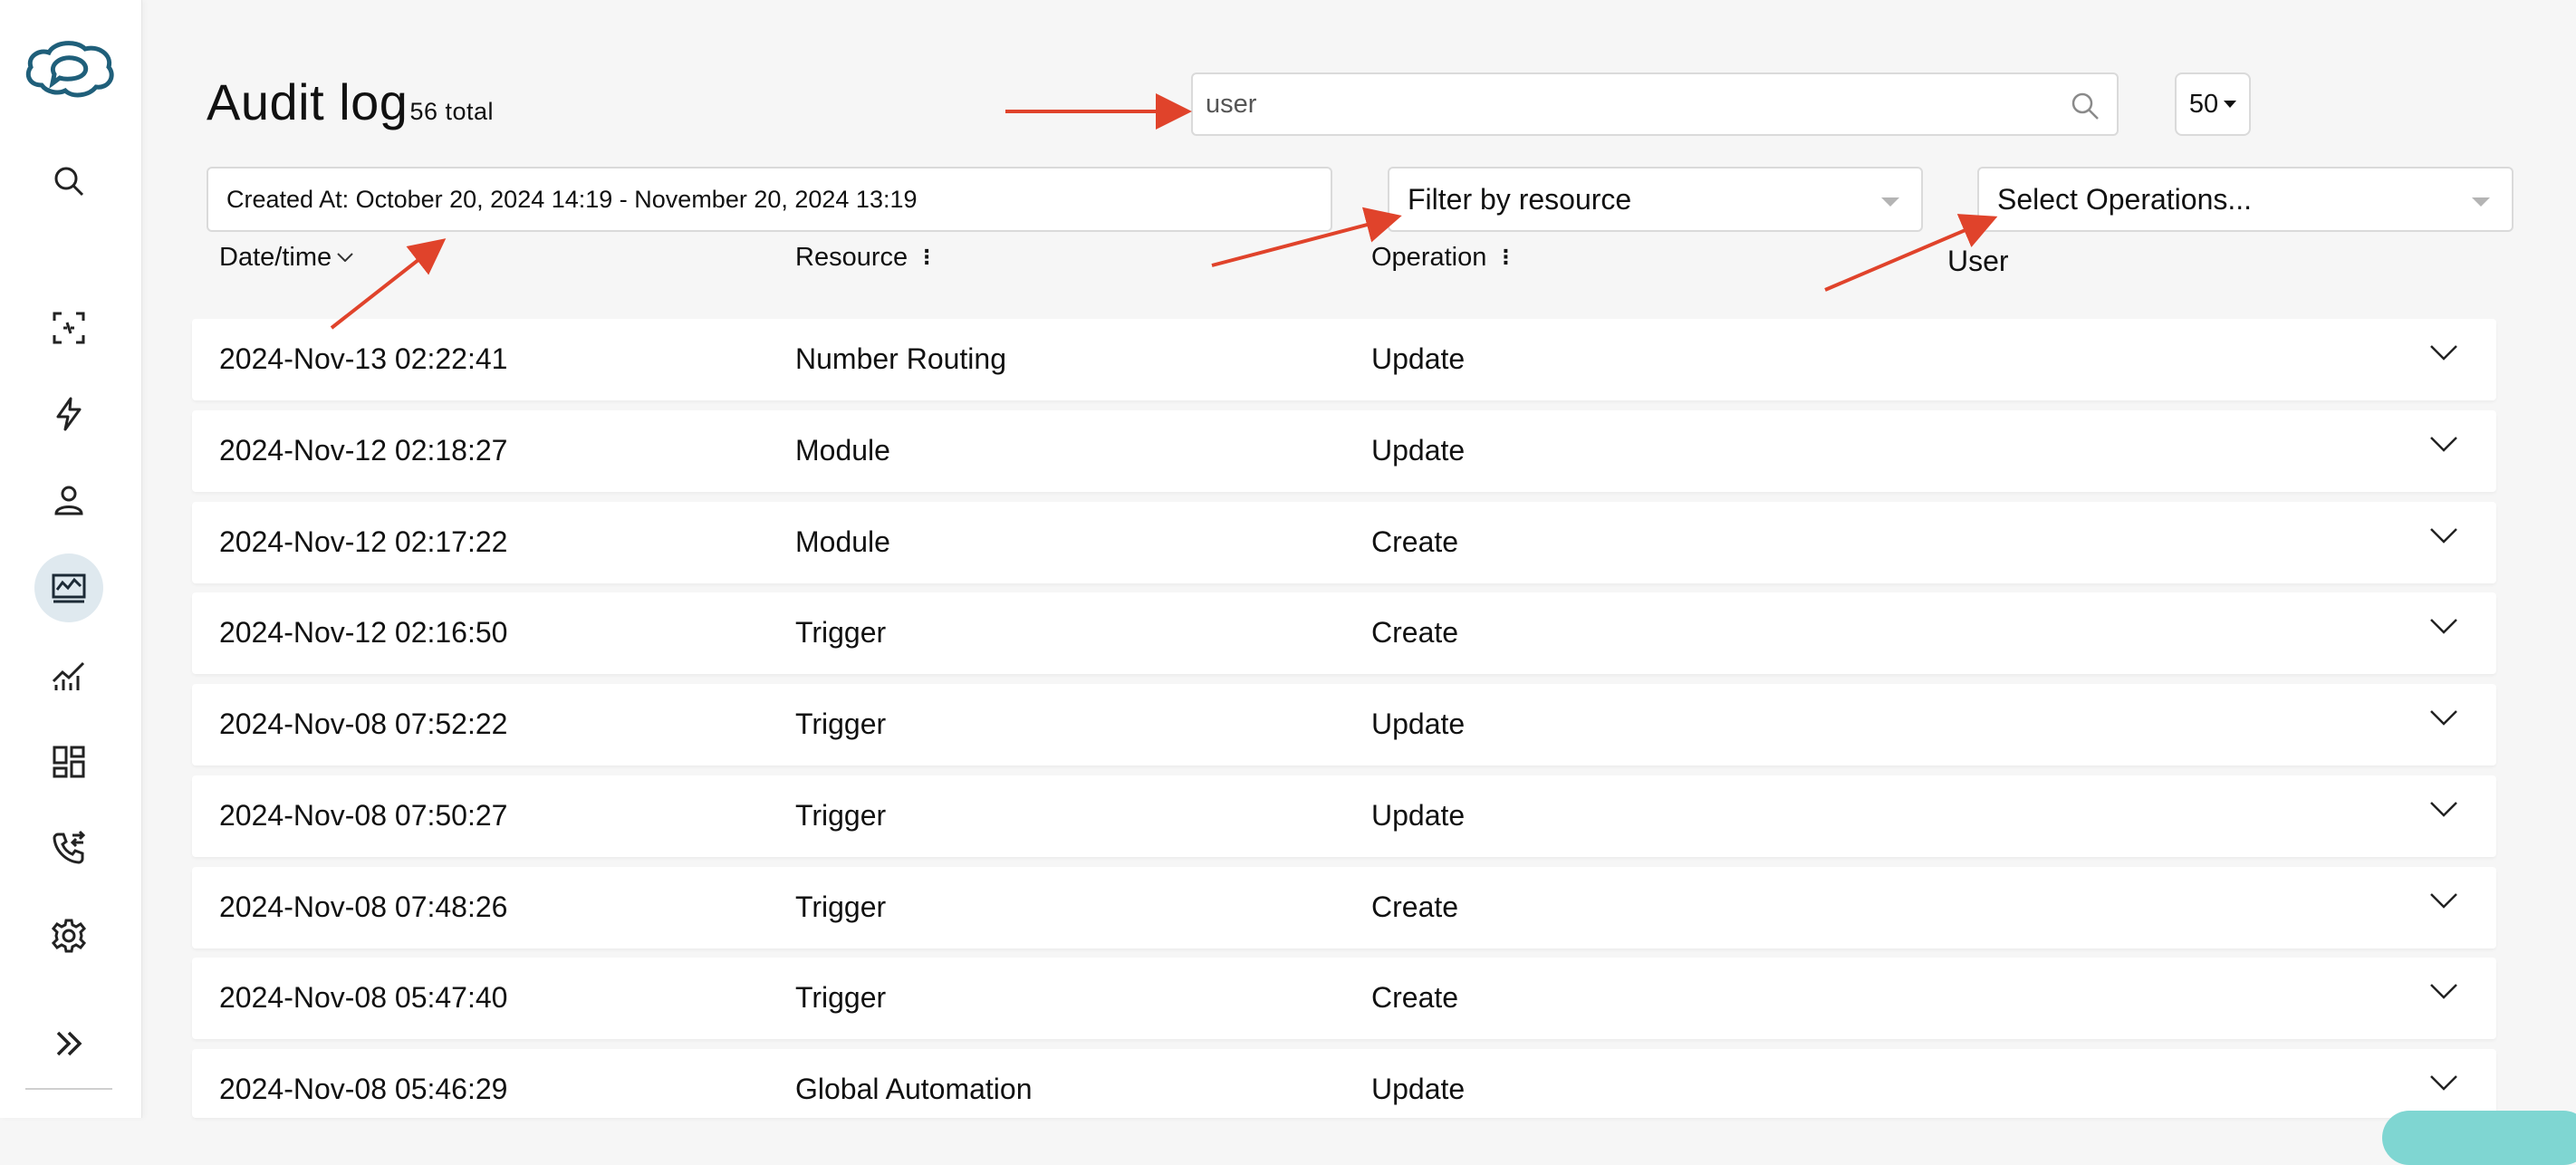 The width and height of the screenshot is (2576, 1165). Describe the element at coordinates (68, 761) in the screenshot. I see `dashboard-grid-icon` at that location.